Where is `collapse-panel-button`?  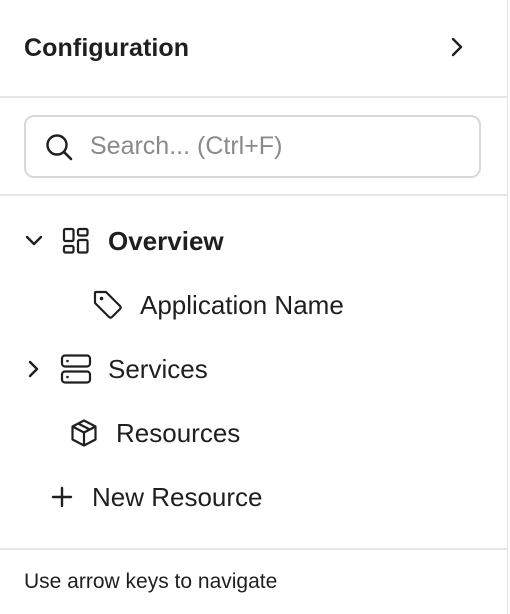
collapse-panel-button is located at coordinates (457, 47).